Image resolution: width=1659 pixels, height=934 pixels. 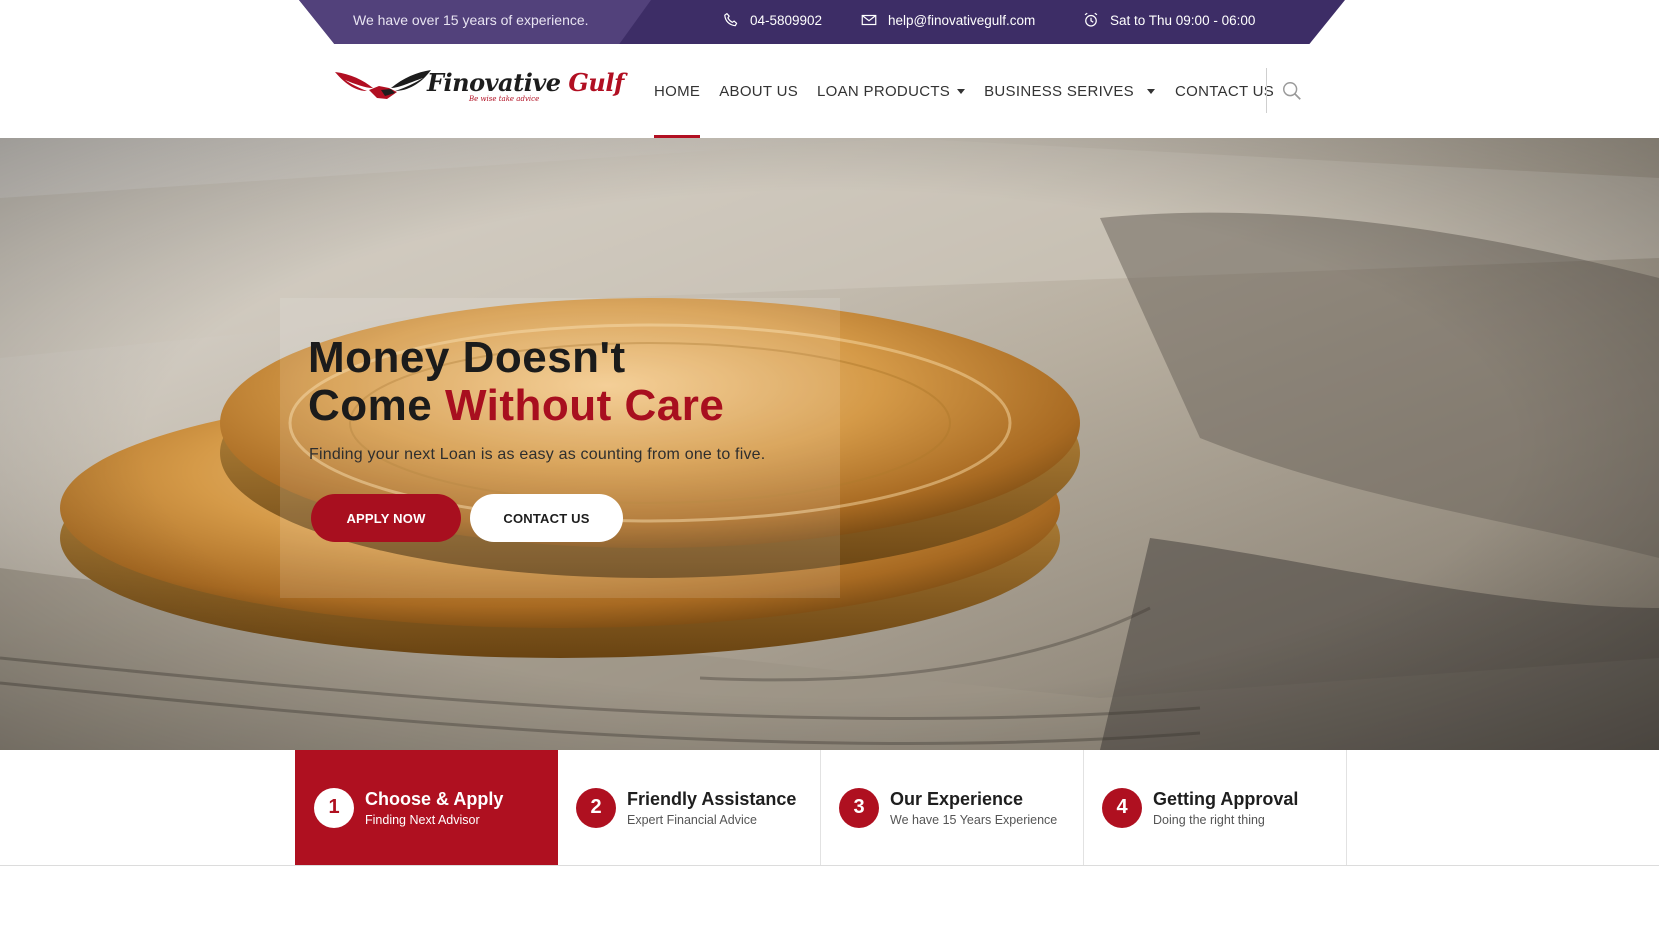 I want to click on nav-about-us-label: ABOUT US, so click(x=759, y=91).